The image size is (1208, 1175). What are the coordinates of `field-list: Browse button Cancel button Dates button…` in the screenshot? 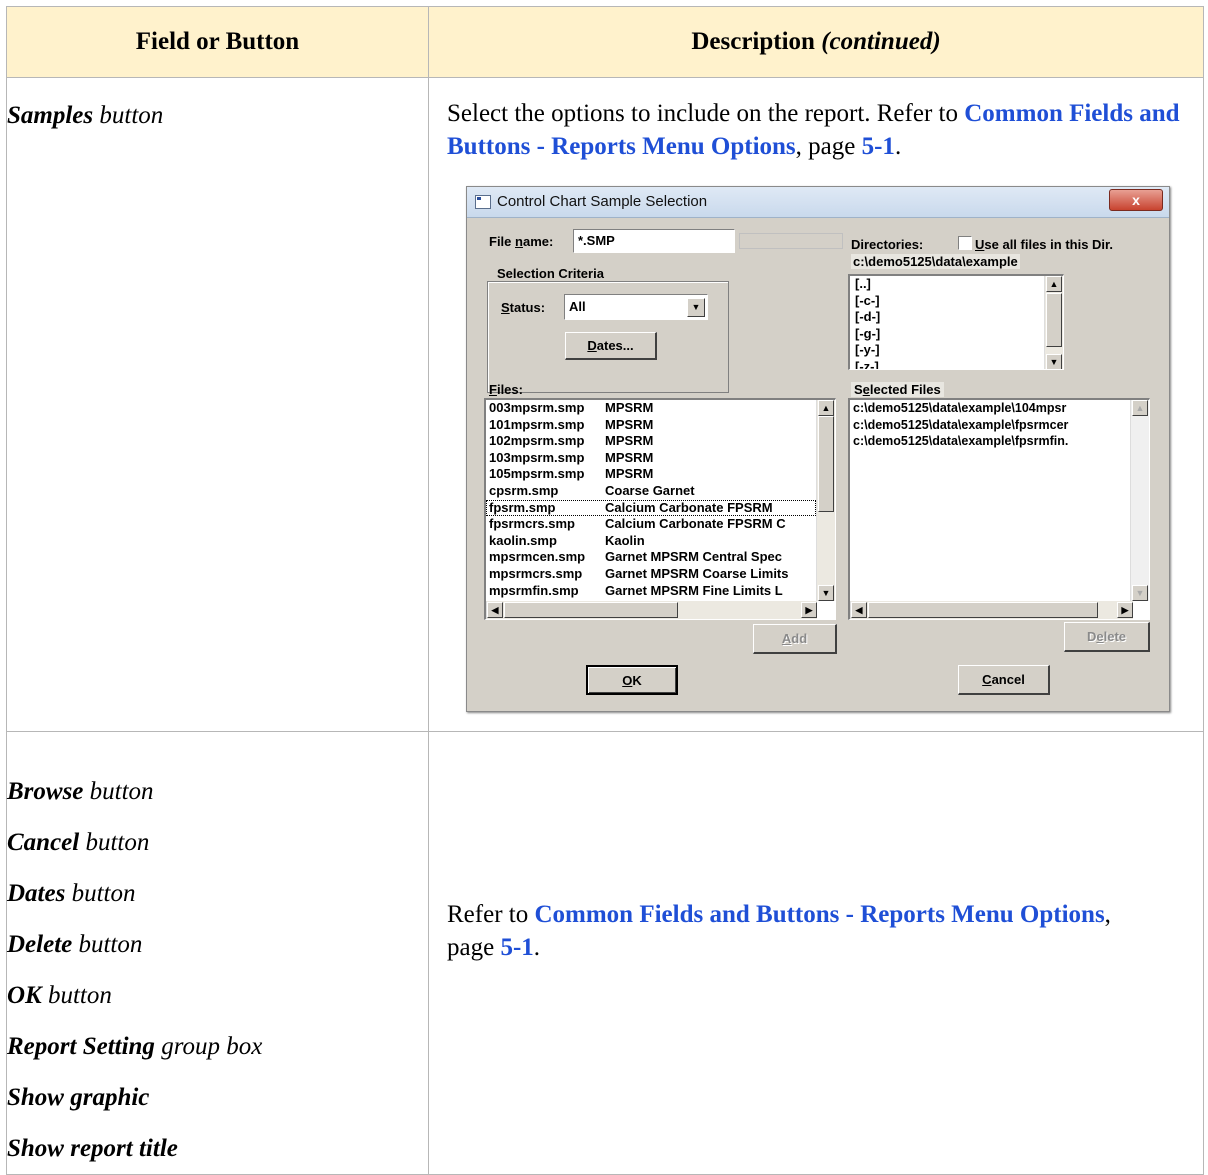 It's located at (217, 953).